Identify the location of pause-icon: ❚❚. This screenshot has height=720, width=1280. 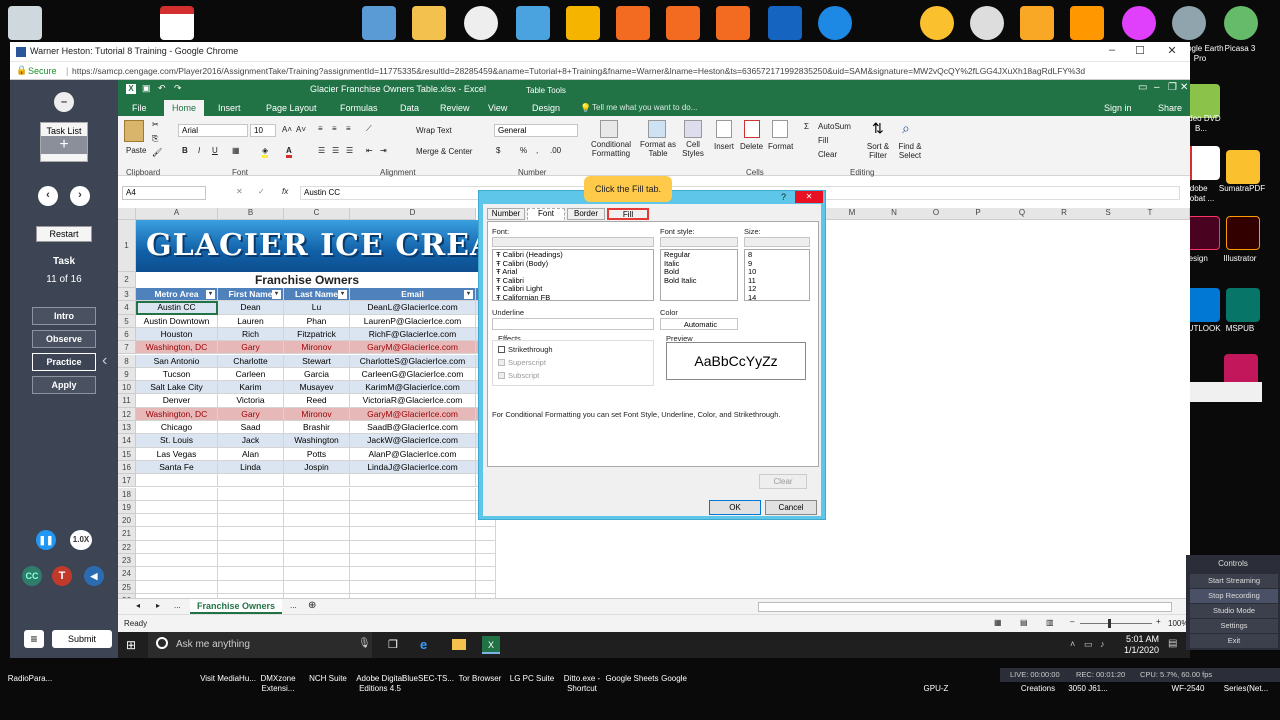
(46, 540).